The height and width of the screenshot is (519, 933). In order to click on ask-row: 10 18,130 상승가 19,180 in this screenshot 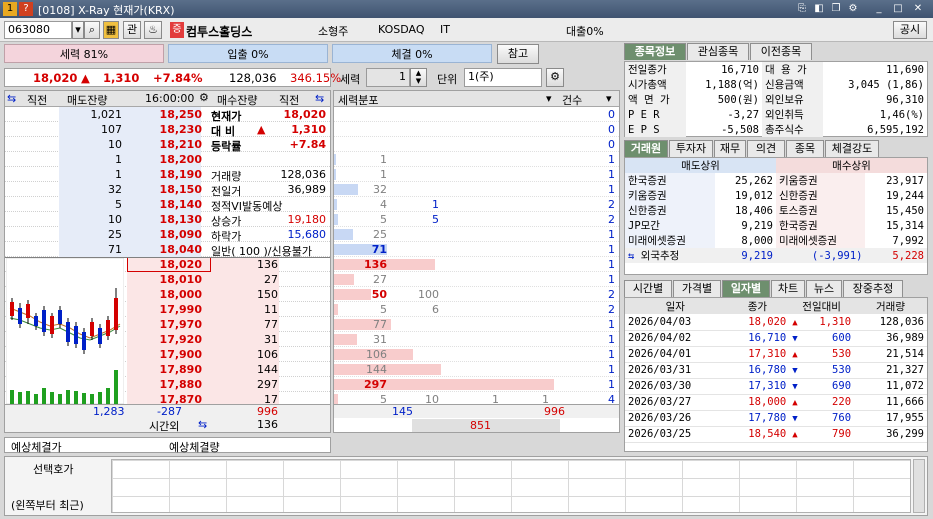, I will do `click(167, 220)`.